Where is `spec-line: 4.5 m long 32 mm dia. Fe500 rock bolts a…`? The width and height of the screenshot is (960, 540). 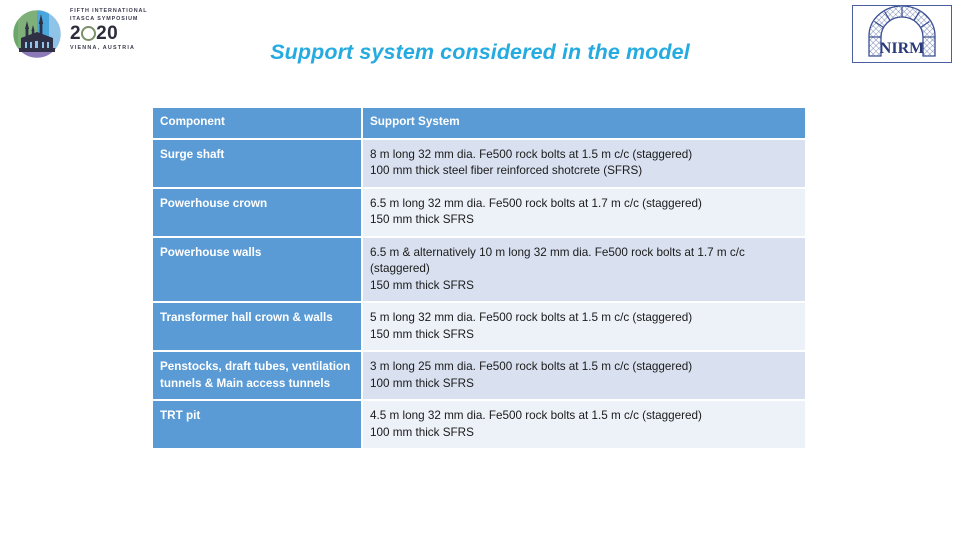
spec-line: 4.5 m long 32 mm dia. Fe500 rock bolts a… is located at coordinates (536, 415).